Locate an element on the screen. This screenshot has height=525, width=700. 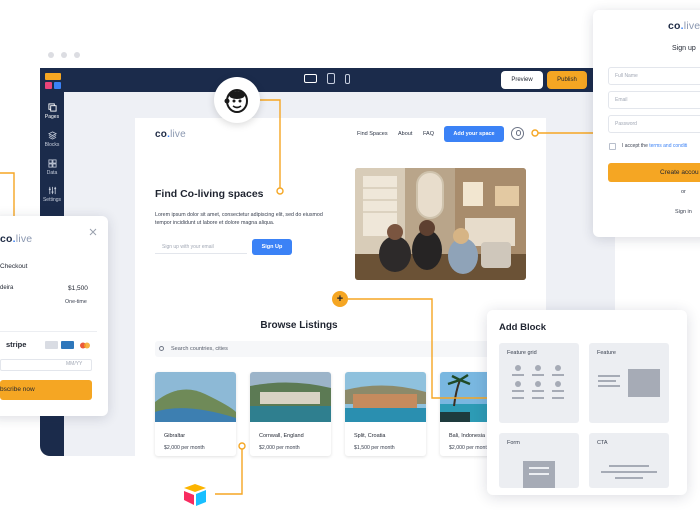
add-section-button: + is located at coordinates (340, 299).